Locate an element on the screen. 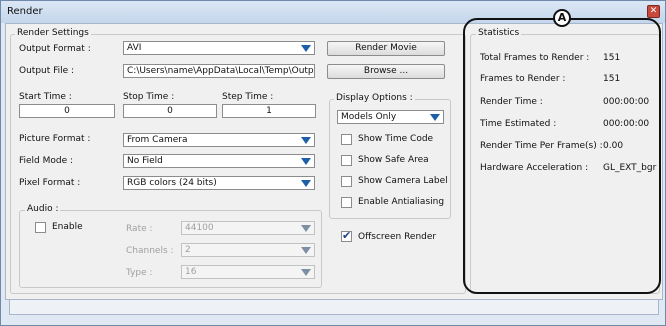  offscreen-render-checkbox: ✔ is located at coordinates (346, 235).